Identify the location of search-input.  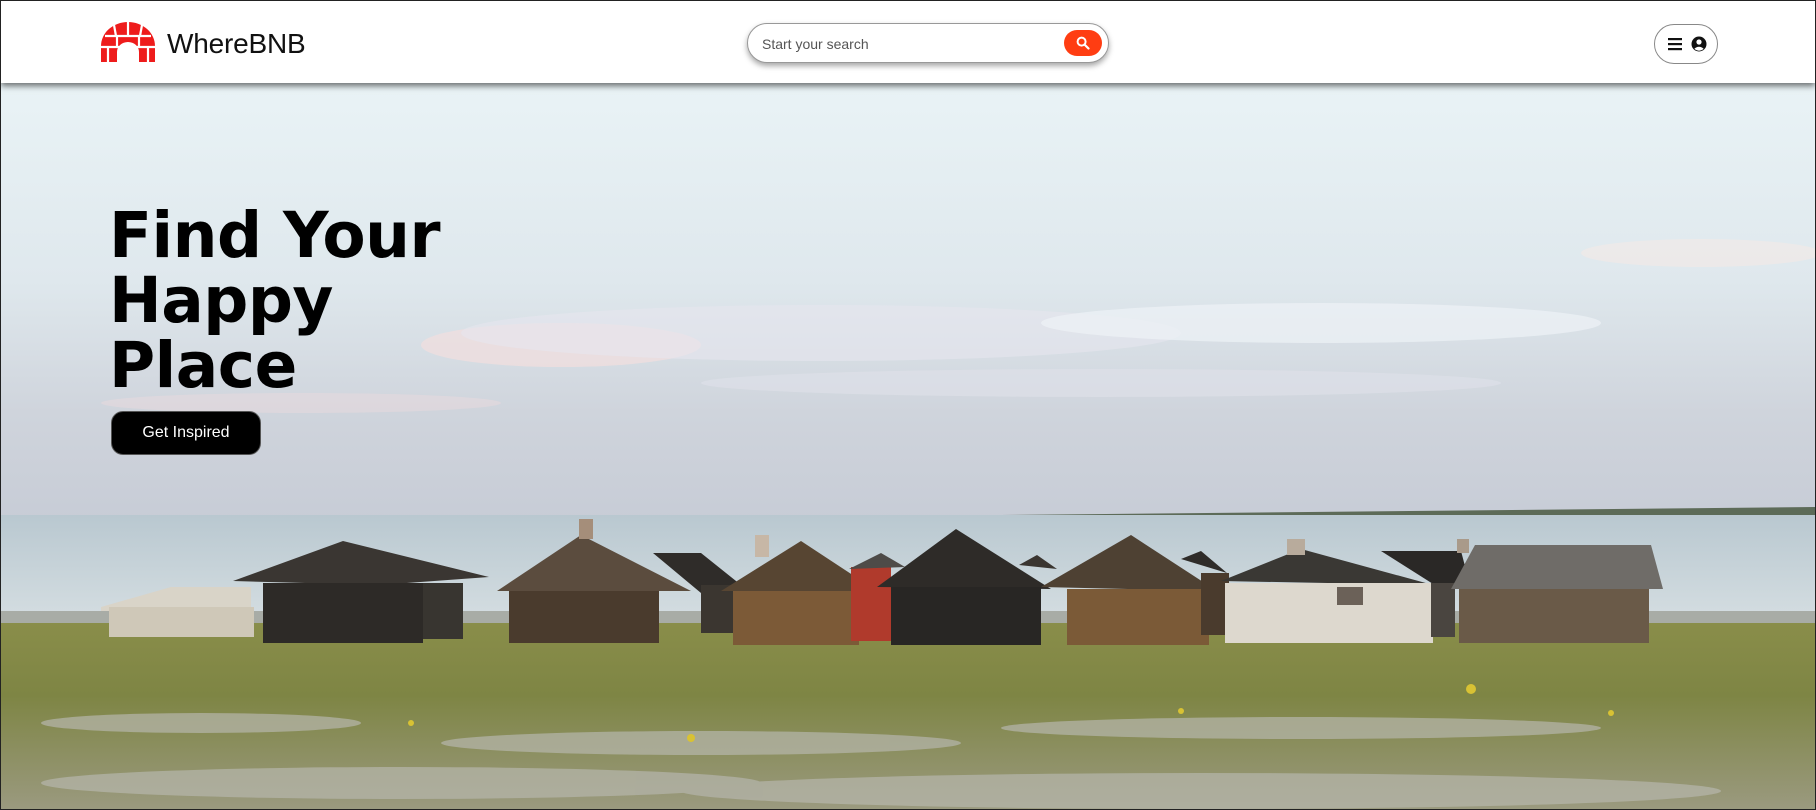
(907, 44).